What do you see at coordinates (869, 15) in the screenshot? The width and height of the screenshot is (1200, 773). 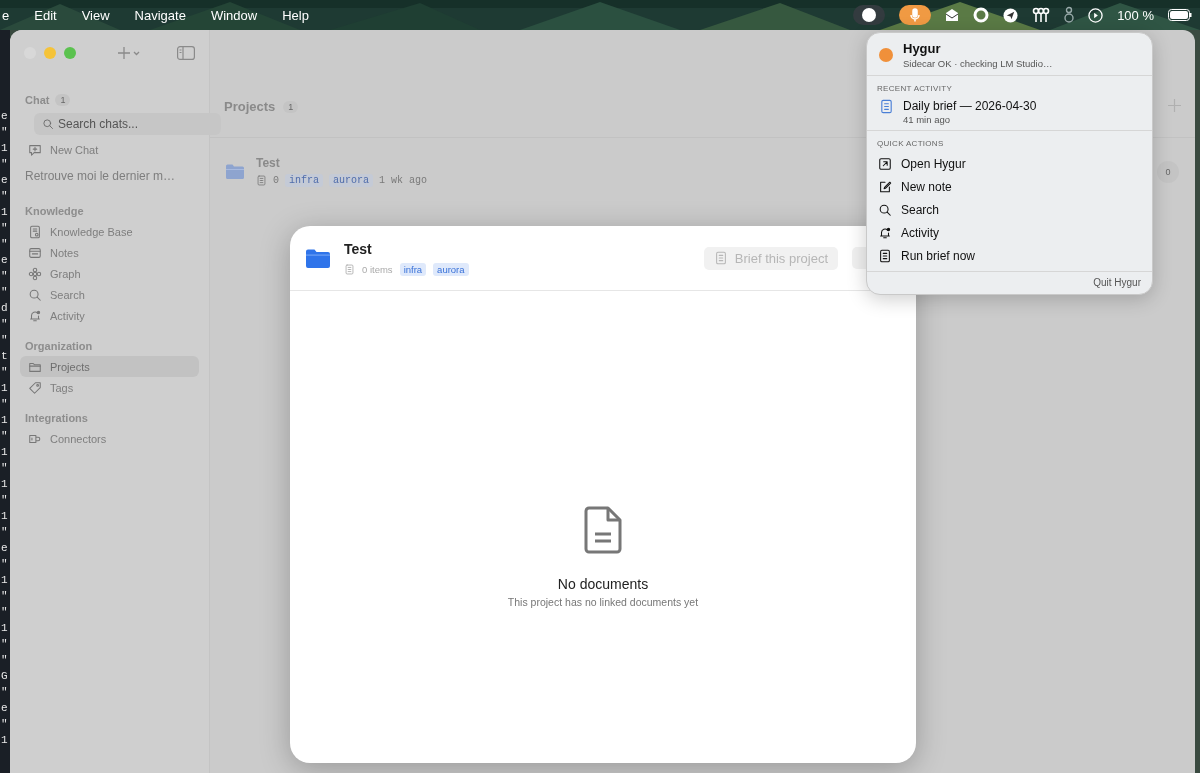 I see `toggle-icon` at bounding box center [869, 15].